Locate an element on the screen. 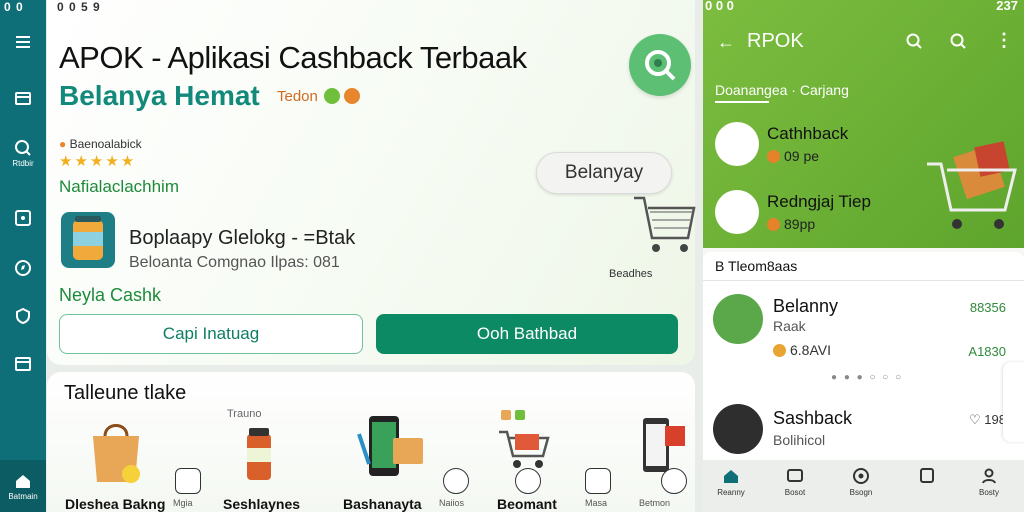  left-rail: 0 0 Rtdbir Batmain is located at coordinates (23, 256).